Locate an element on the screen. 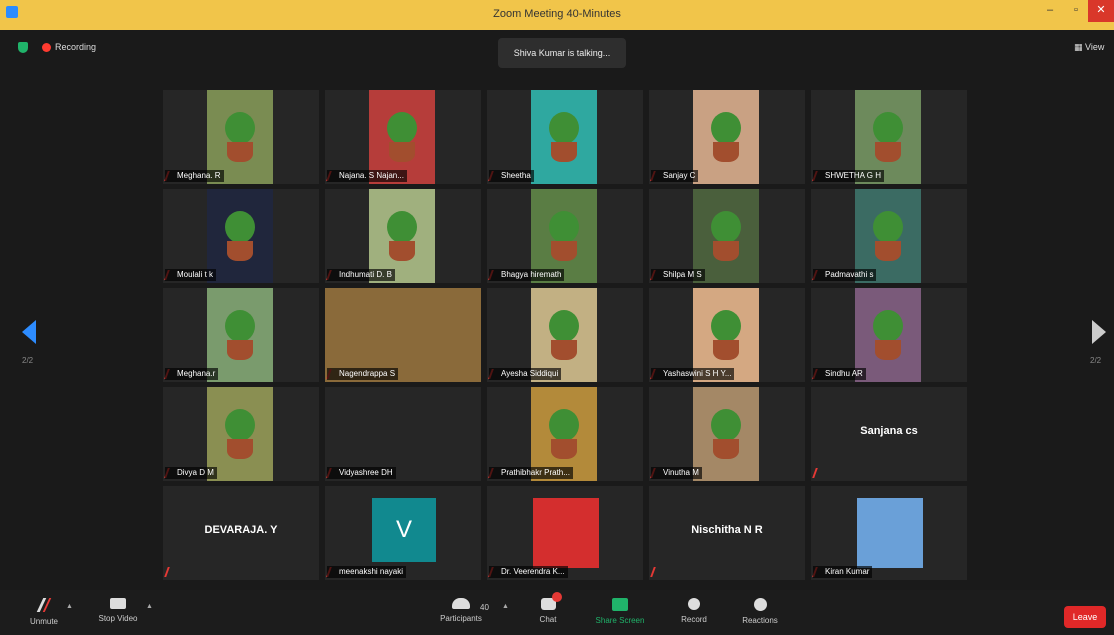 Image resolution: width=1114 pixels, height=635 pixels. share-screen-icon is located at coordinates (620, 604).